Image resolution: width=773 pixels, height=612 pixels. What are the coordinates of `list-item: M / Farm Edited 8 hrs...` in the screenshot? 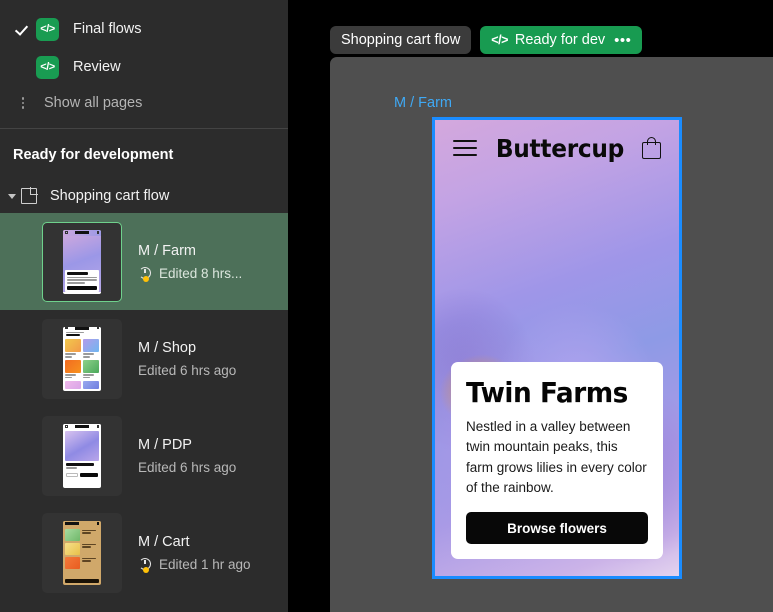 It's located at (144, 261).